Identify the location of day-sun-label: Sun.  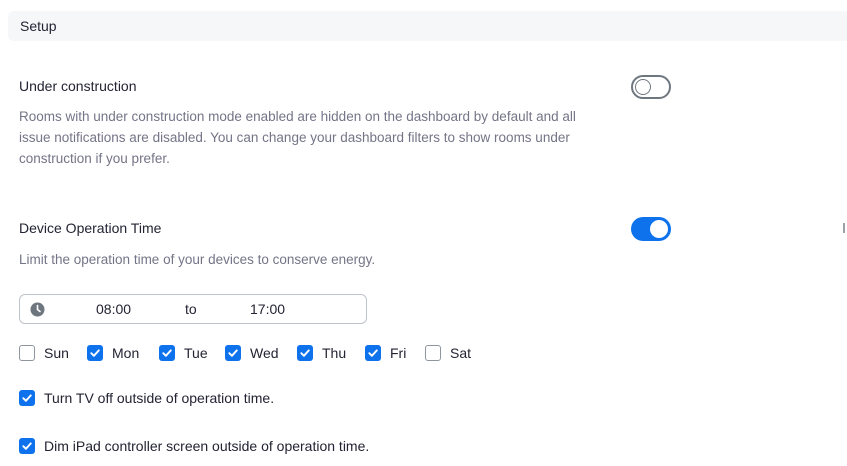
(56, 353).